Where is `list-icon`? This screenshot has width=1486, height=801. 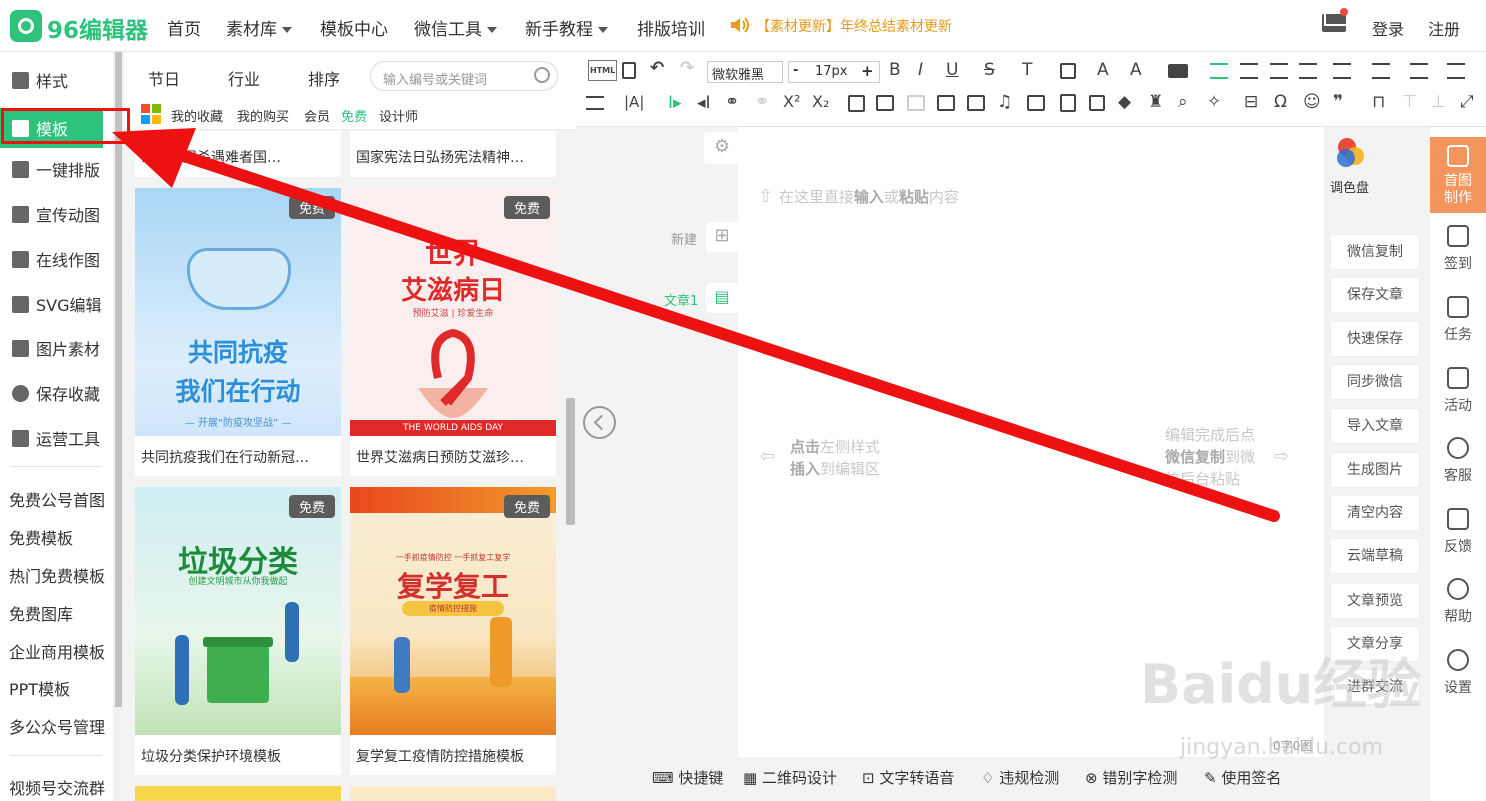
list-icon is located at coordinates (595, 103).